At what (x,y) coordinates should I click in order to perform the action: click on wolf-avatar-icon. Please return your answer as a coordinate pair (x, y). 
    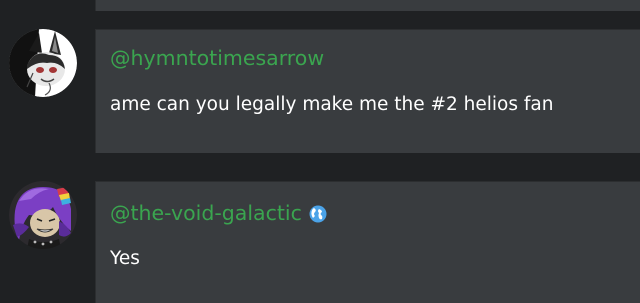
    Looking at the image, I should click on (43, 63).